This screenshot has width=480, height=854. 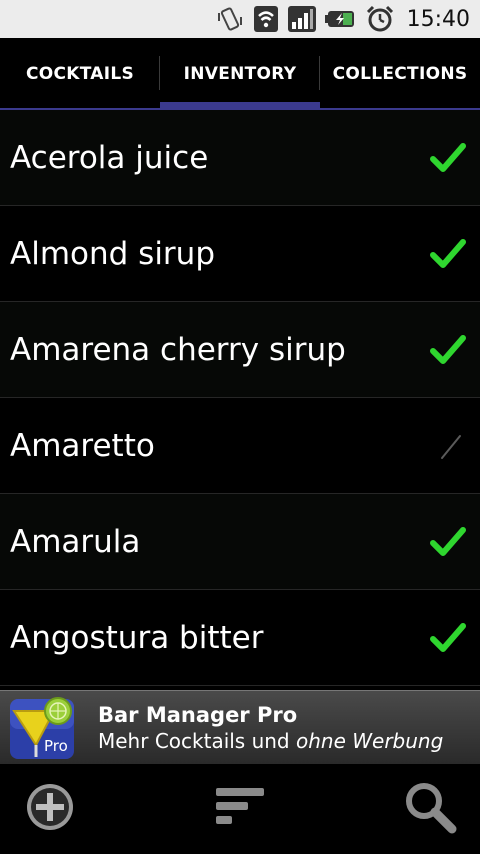 I want to click on ingredient-name: Amarula, so click(x=75, y=541).